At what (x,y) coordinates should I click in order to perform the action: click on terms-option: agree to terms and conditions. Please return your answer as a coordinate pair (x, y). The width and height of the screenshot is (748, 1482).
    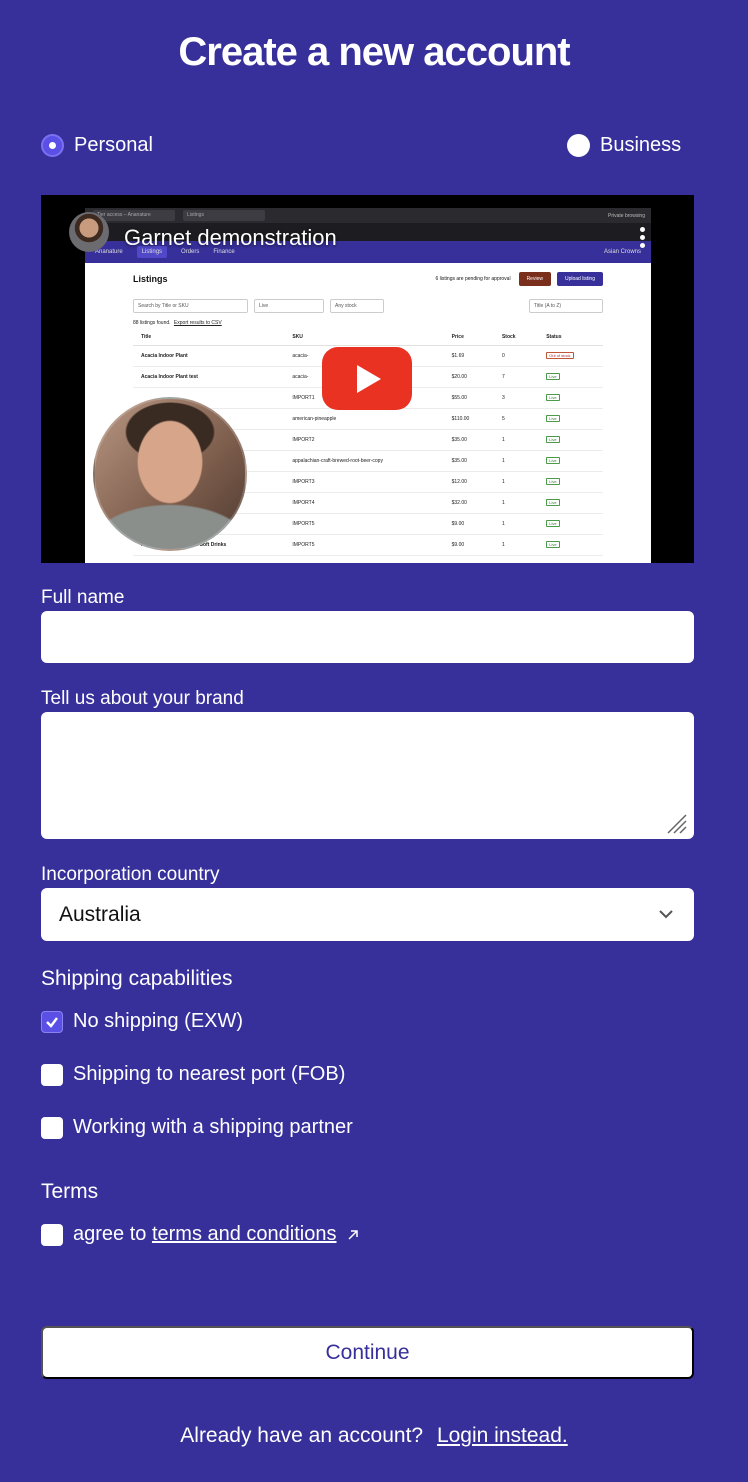
    Looking at the image, I should click on (200, 1234).